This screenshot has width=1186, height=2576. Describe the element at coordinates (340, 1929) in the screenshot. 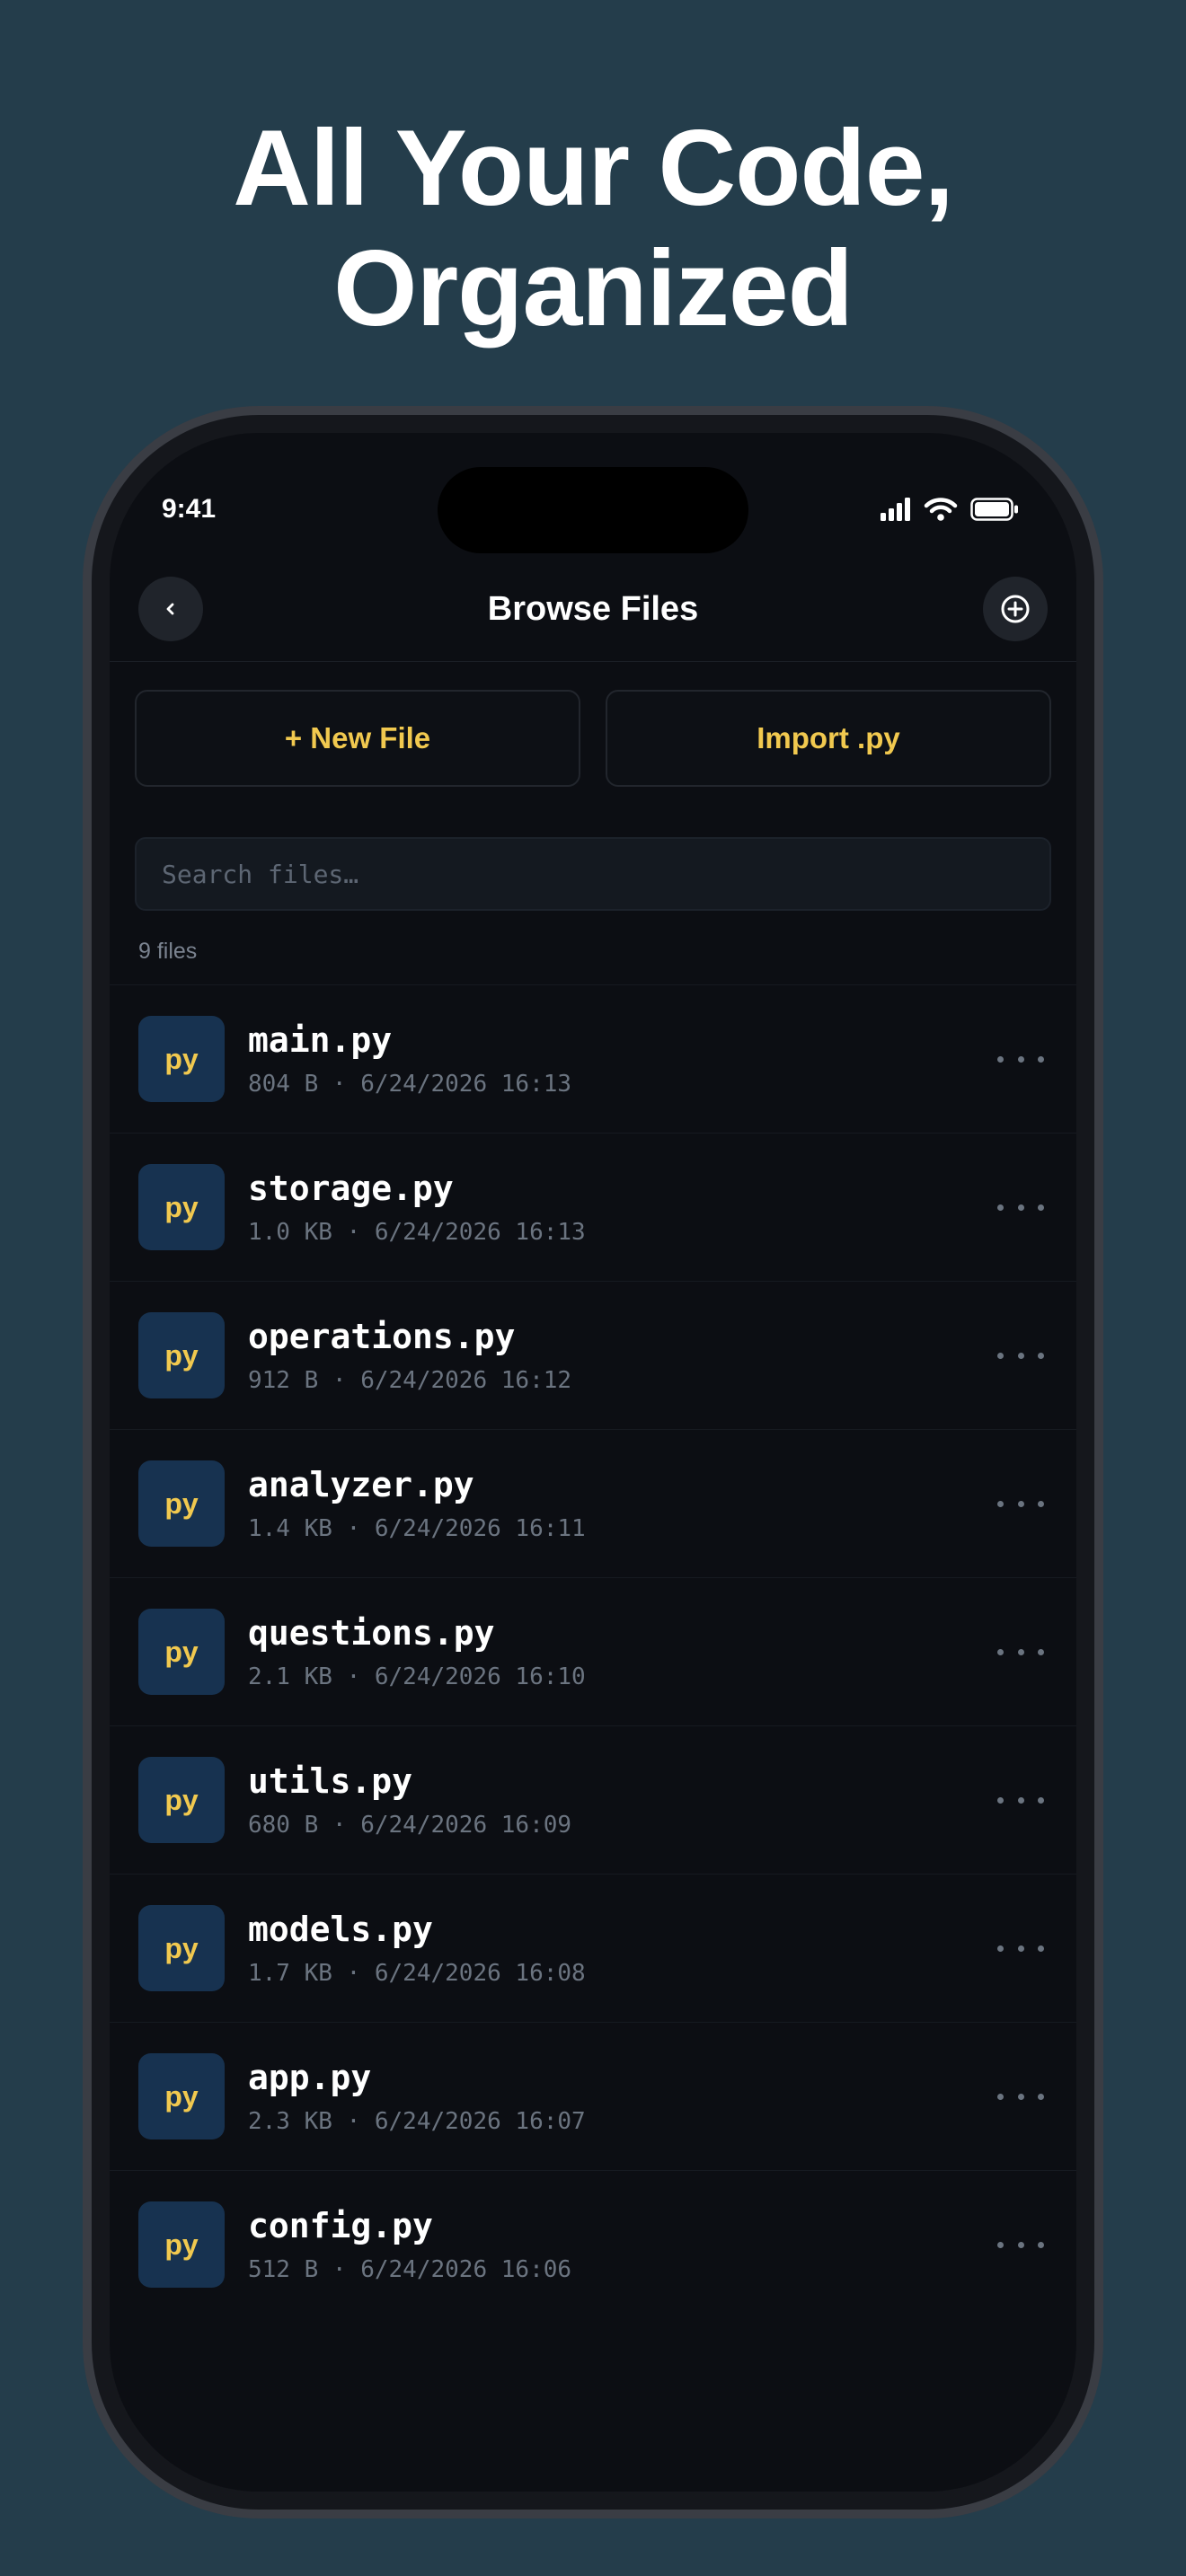

I see `file-name: models.py` at that location.